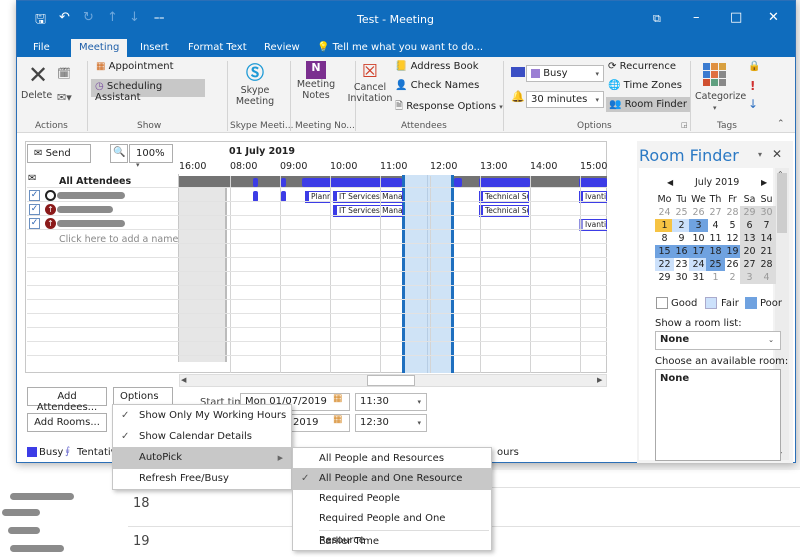 Image resolution: width=800 pixels, height=557 pixels. I want to click on cancel-label: Invitation, so click(370, 98).